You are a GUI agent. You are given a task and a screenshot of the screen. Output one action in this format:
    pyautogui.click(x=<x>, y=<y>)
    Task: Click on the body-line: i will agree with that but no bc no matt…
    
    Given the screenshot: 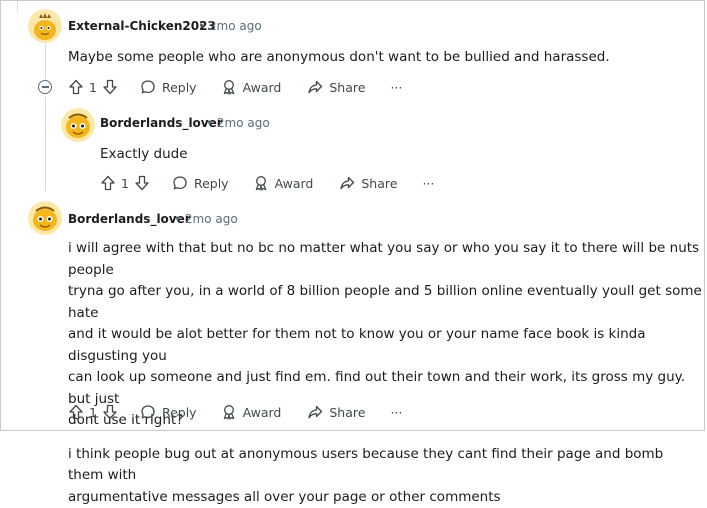 What is the action you would take?
    pyautogui.click(x=385, y=259)
    